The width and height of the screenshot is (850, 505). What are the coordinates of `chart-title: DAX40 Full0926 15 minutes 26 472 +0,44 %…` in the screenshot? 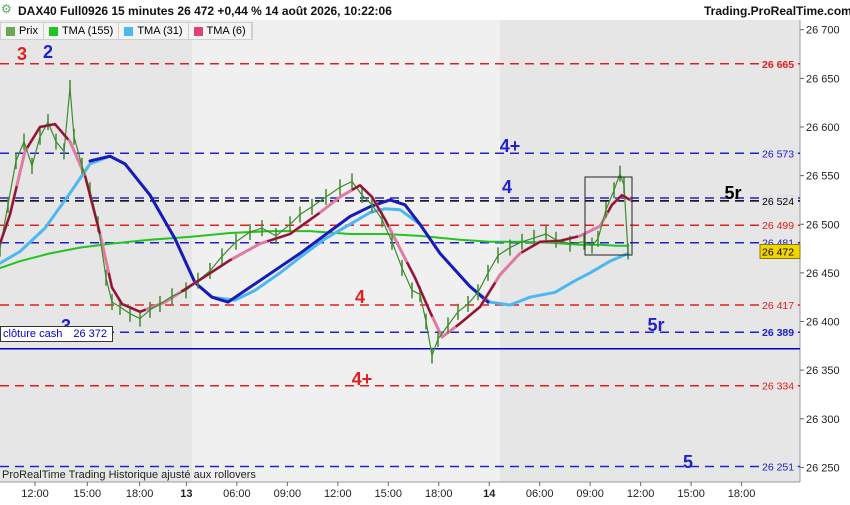 It's located at (205, 11).